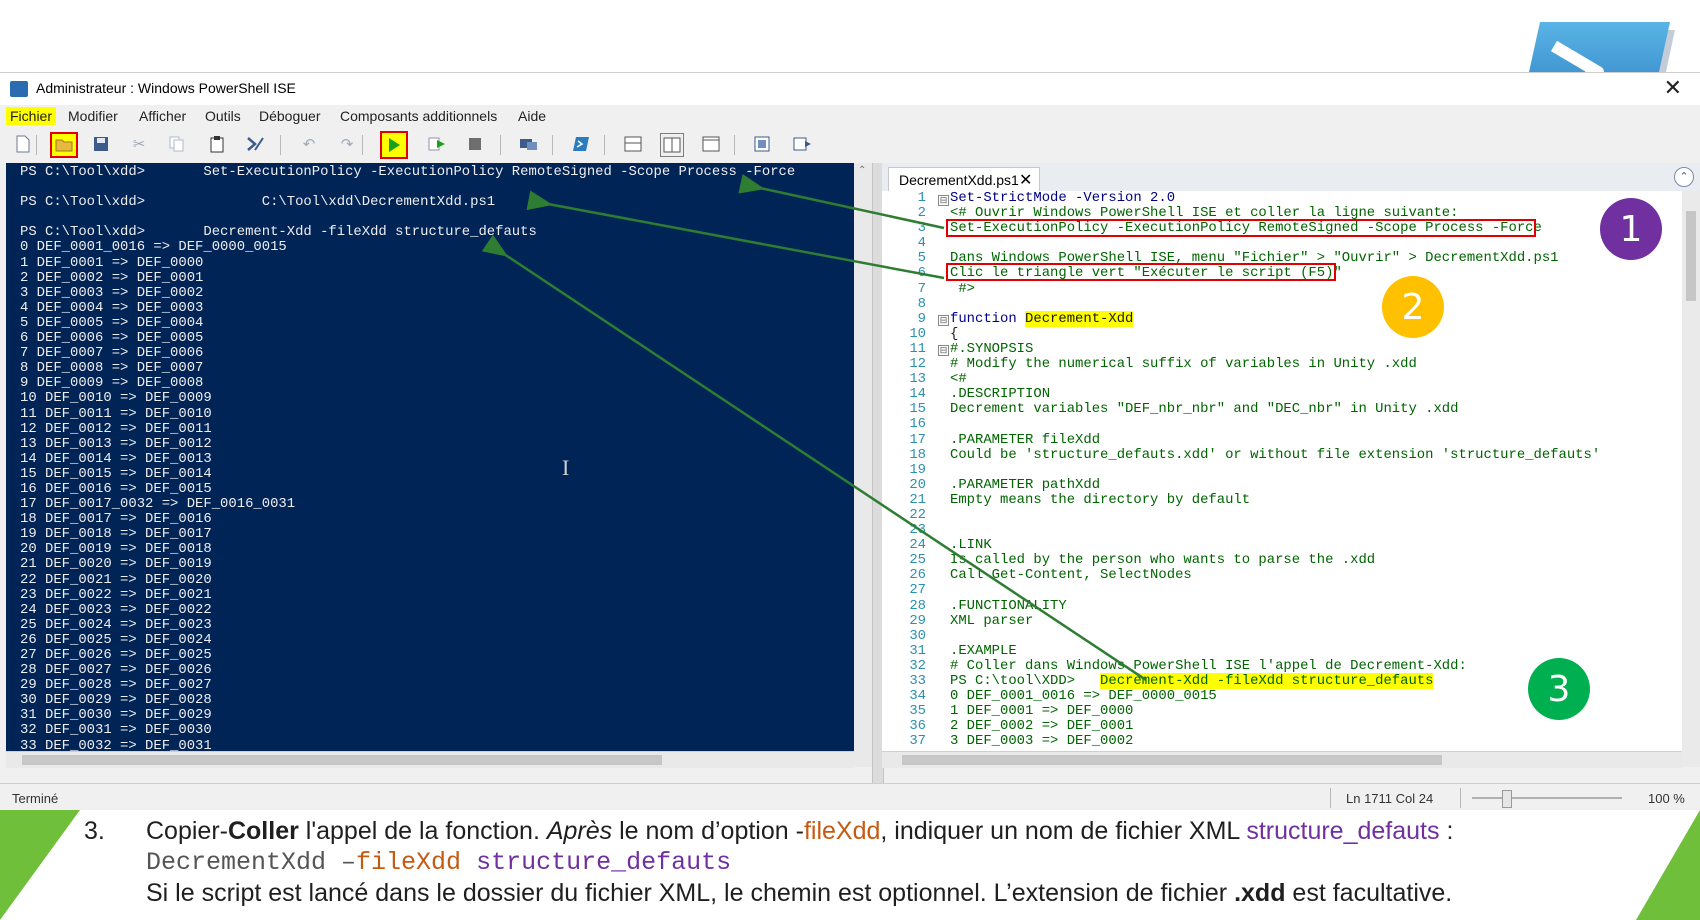  Describe the element at coordinates (1413, 307) in the screenshot. I see `step-badge-2: 2` at that location.